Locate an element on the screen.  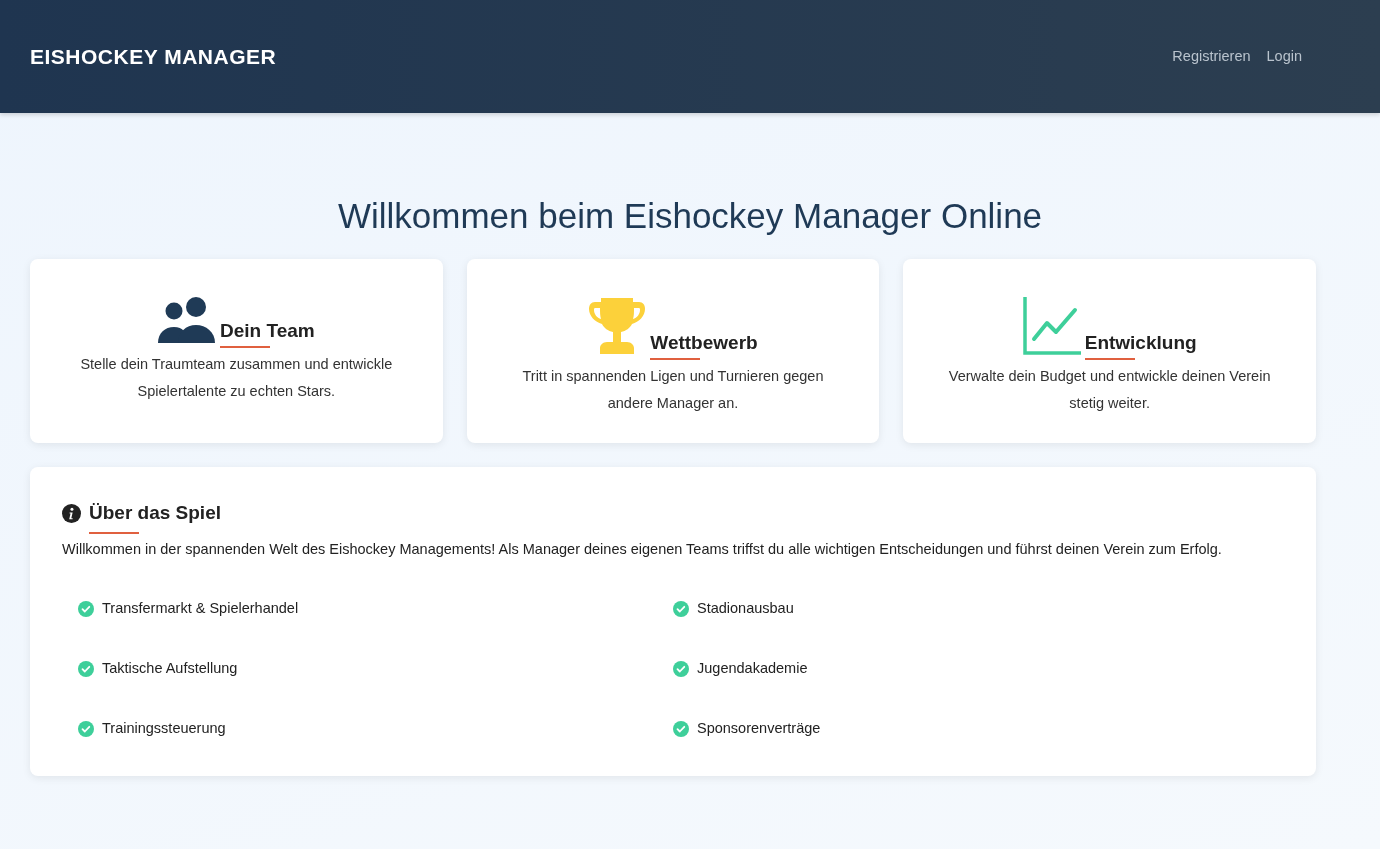
feature-list-item: Taktische Aufstellung is located at coordinates (170, 669).